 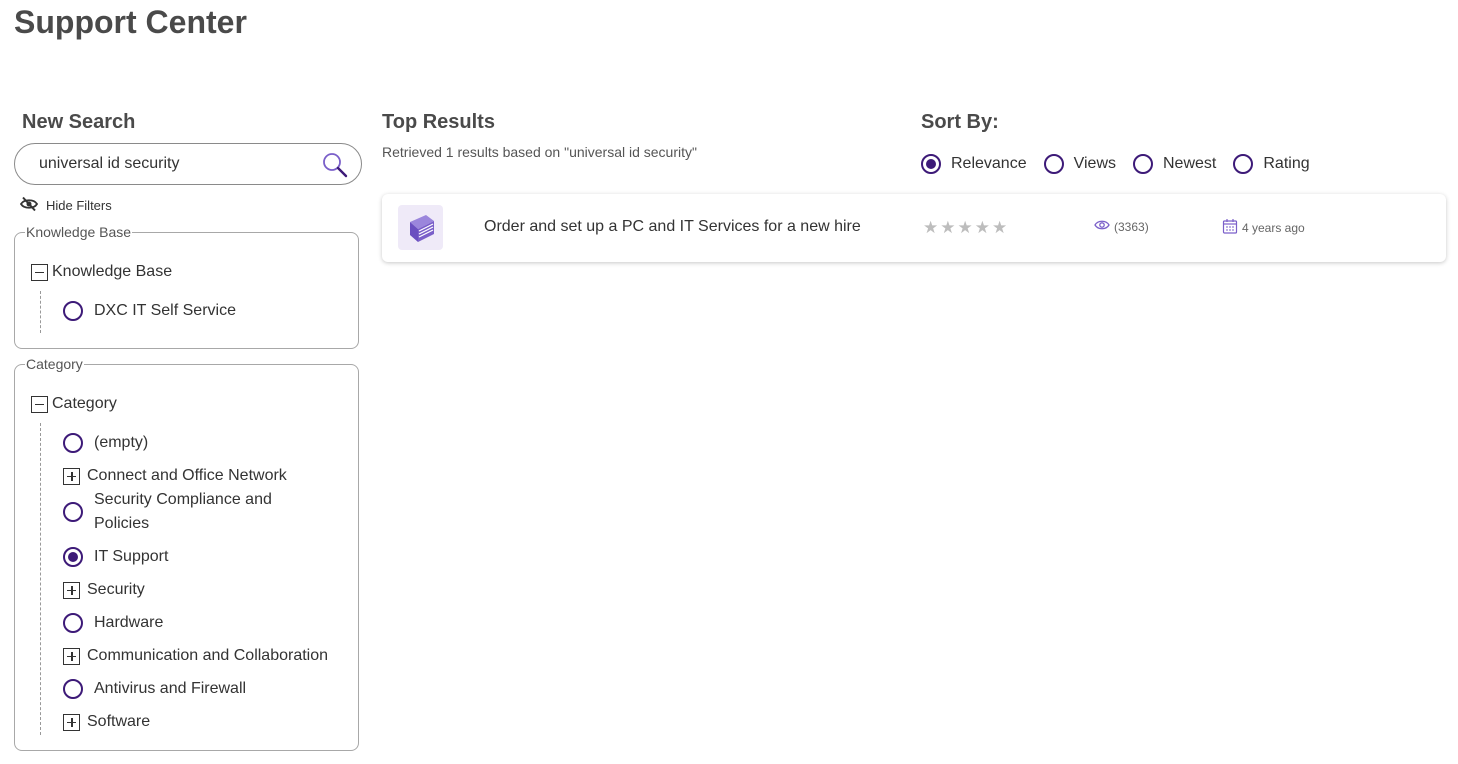 What do you see at coordinates (129, 622) in the screenshot?
I see `filter-option-label: Hardware` at bounding box center [129, 622].